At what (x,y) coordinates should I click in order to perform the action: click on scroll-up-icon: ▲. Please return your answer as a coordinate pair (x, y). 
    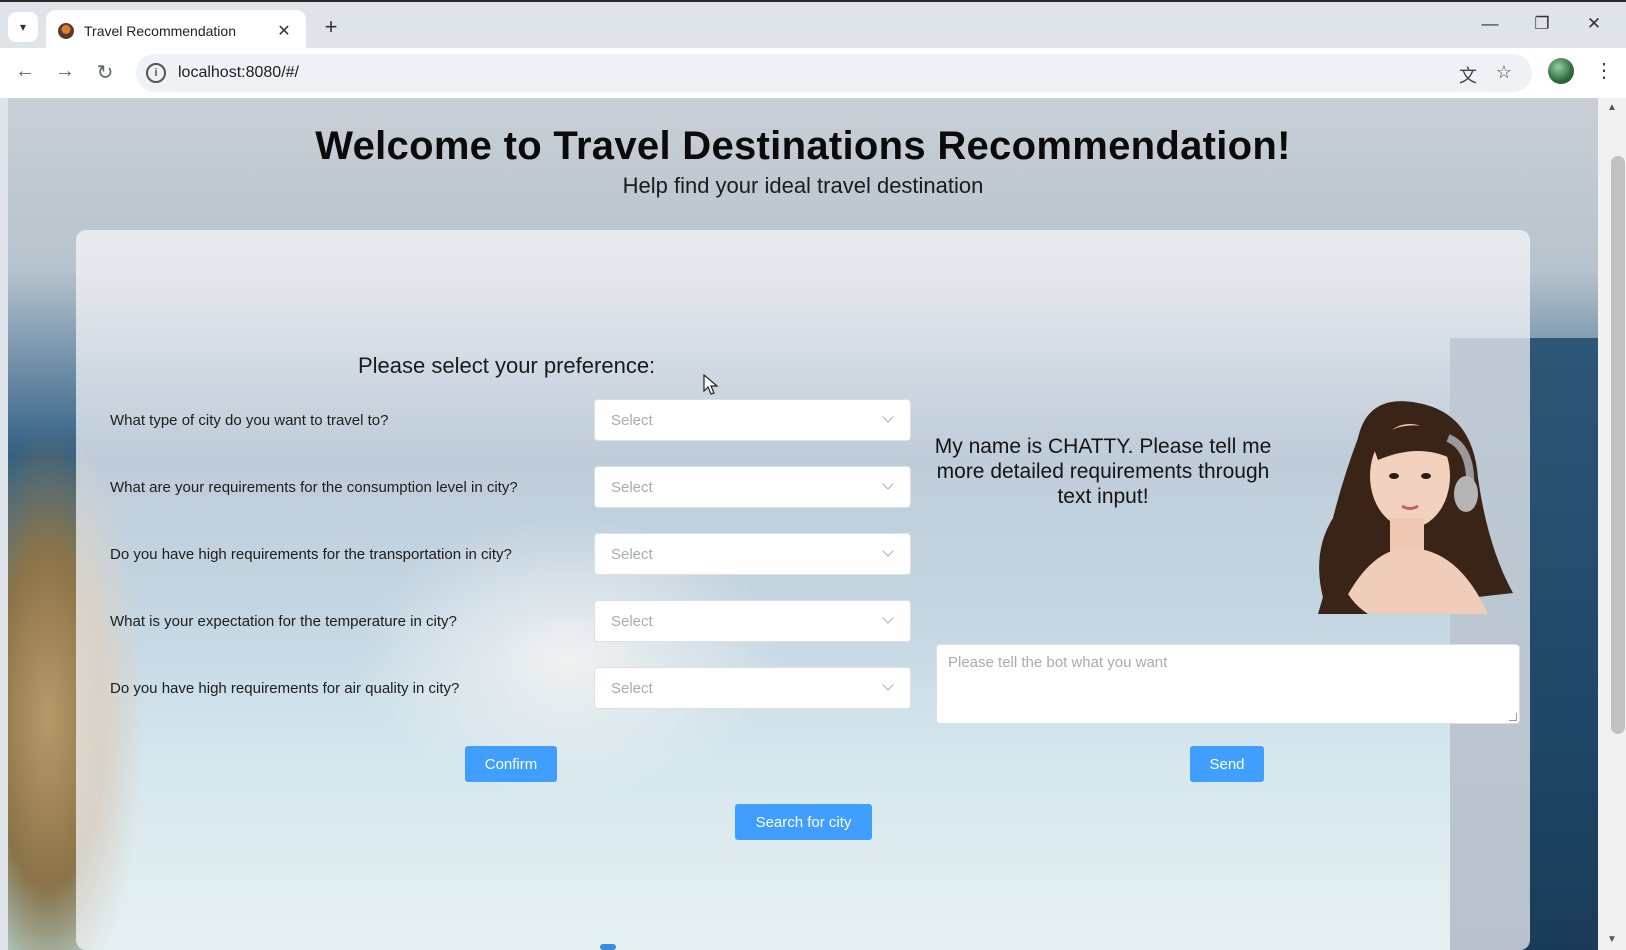
    Looking at the image, I should click on (1612, 107).